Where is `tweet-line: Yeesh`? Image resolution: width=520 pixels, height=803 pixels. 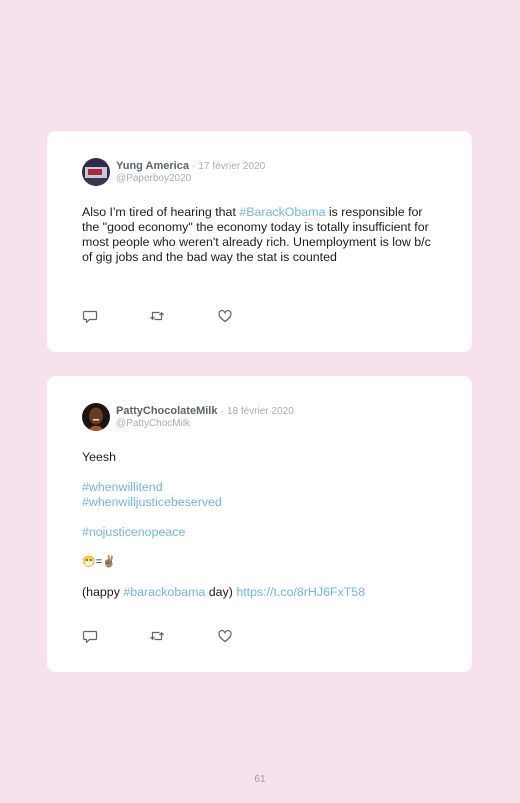 tweet-line: Yeesh is located at coordinates (99, 457).